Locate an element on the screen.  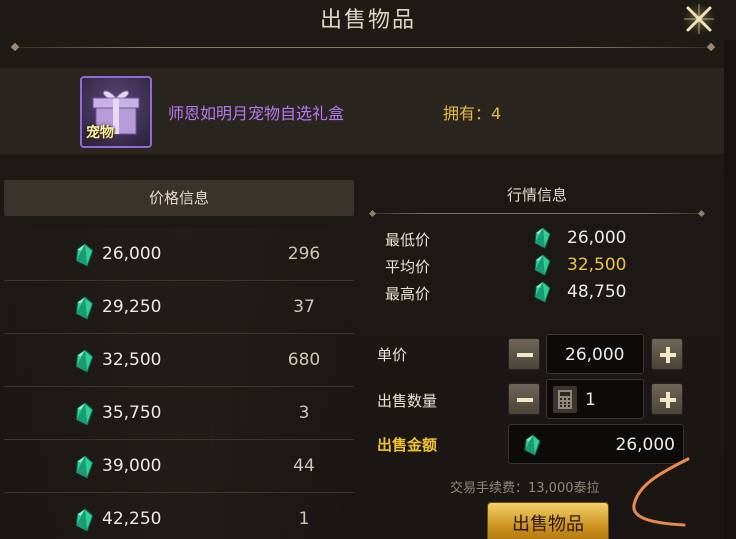
price-decrease-button is located at coordinates (524, 354).